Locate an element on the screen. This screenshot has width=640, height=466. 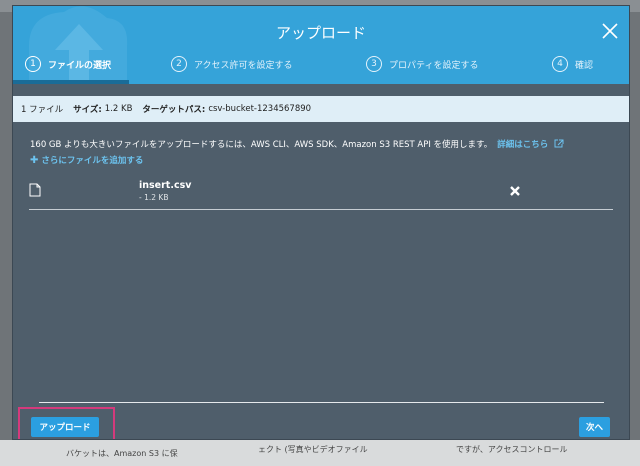
background-text: バケットは、Amazon S3 に保 is located at coordinates (122, 453).